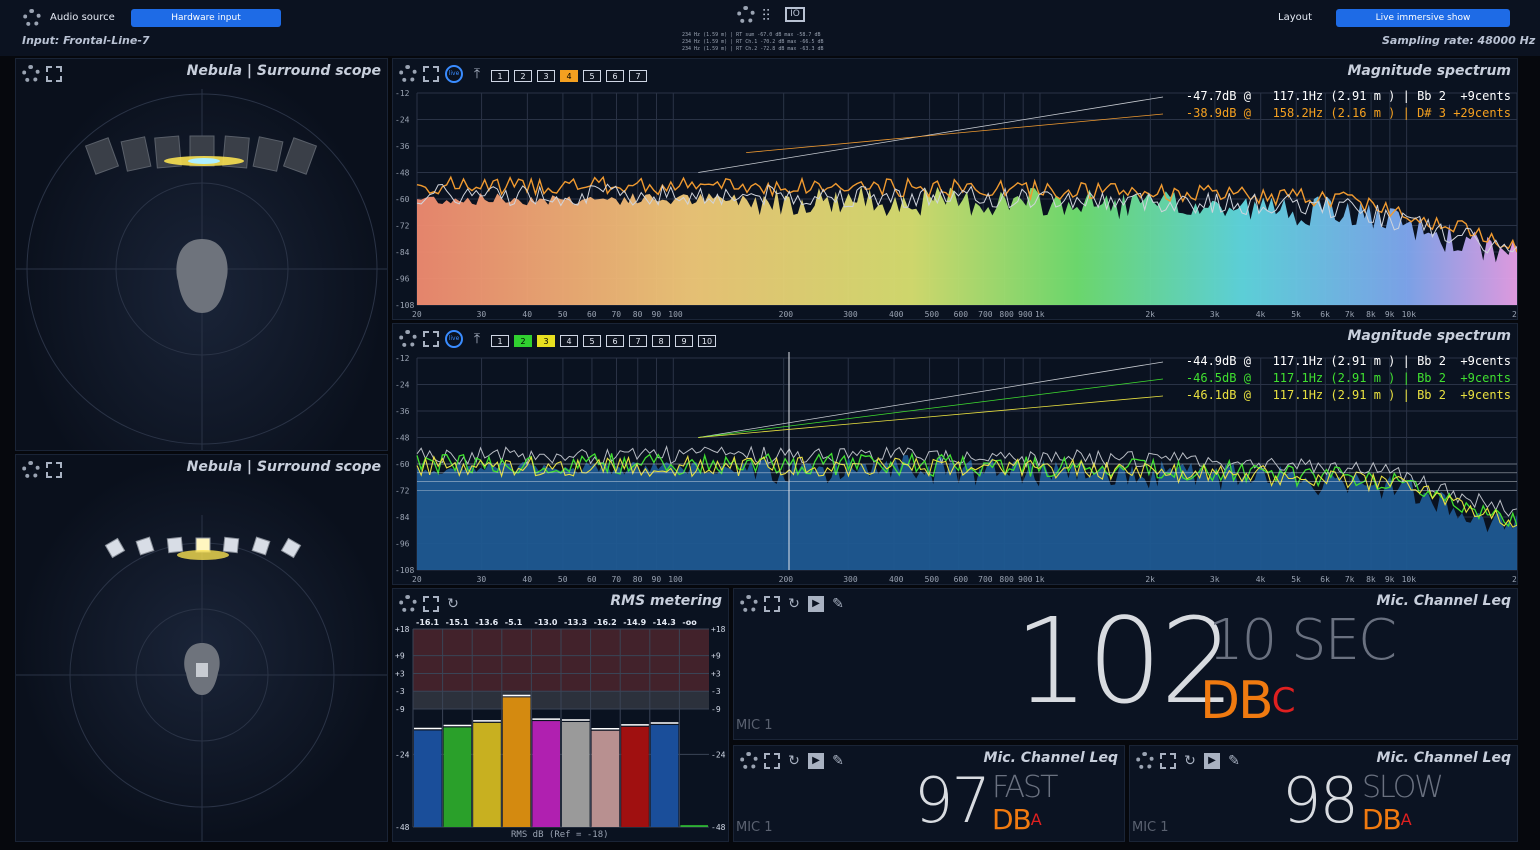 The width and height of the screenshot is (1540, 850). What do you see at coordinates (746, 15) in the screenshot?
I see `global-settings-gear-icon` at bounding box center [746, 15].